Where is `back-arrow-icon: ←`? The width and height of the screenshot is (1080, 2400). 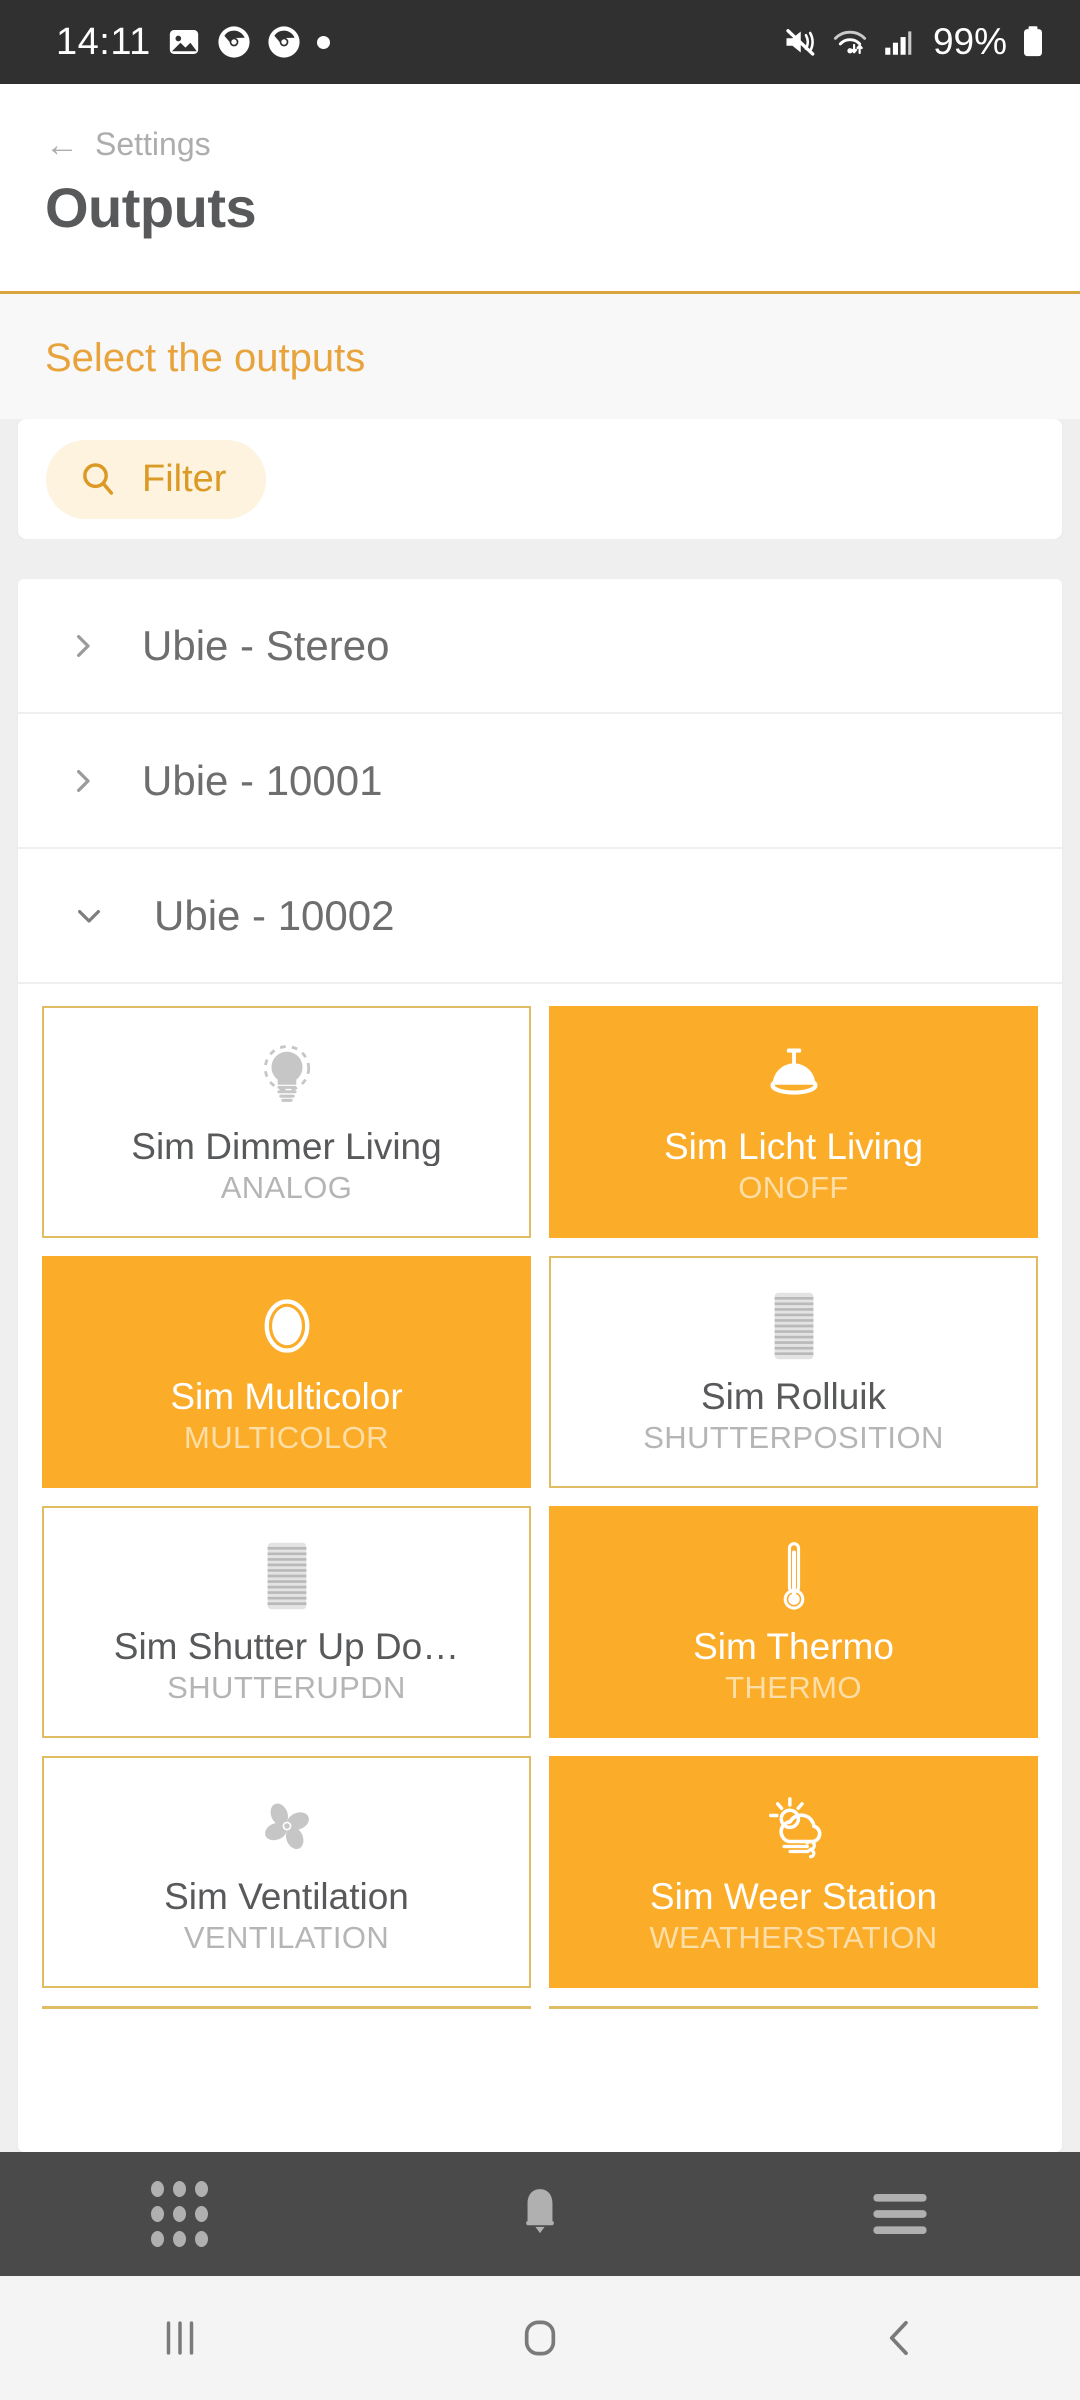 back-arrow-icon: ← is located at coordinates (62, 144).